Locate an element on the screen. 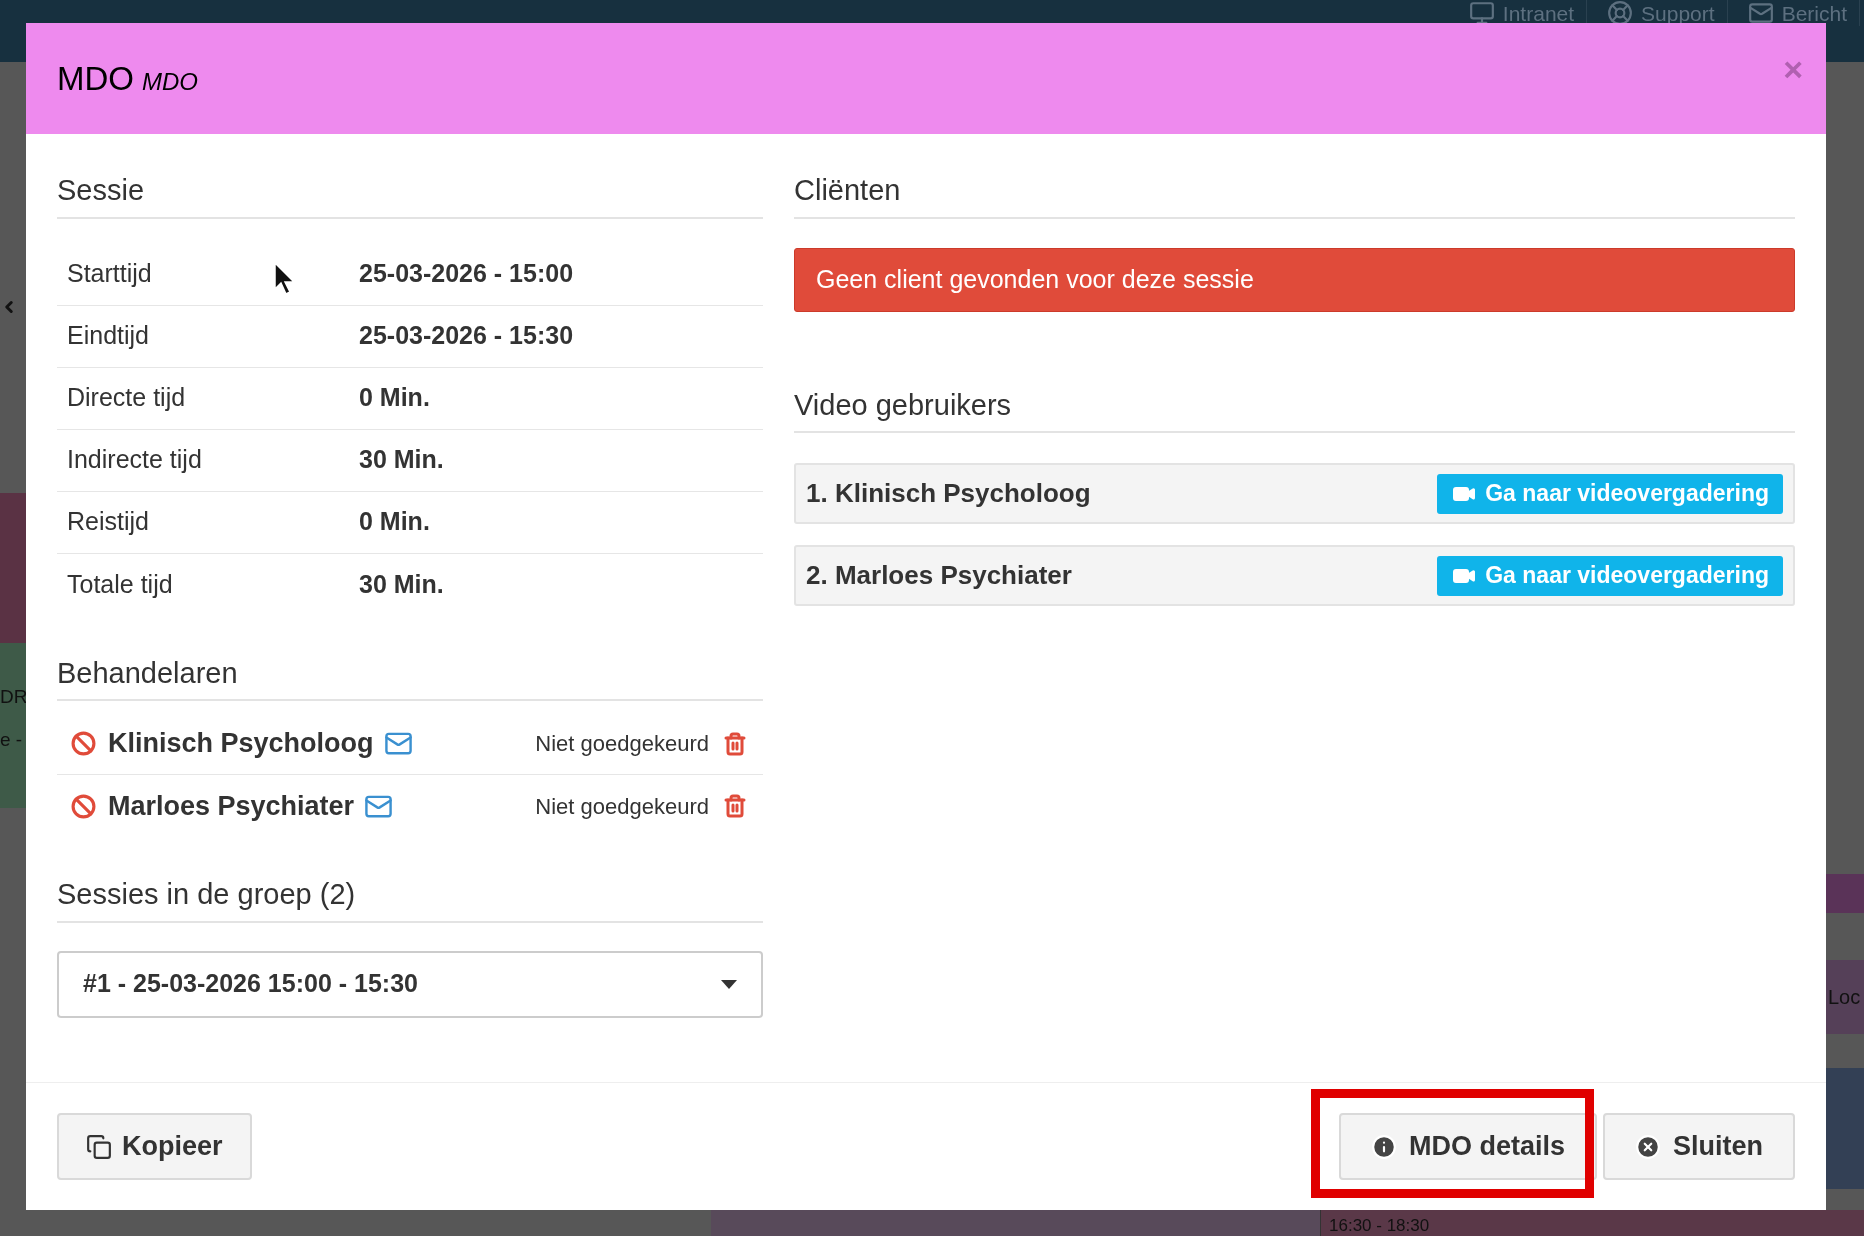 The height and width of the screenshot is (1236, 1864). modal-subtitle: MDO is located at coordinates (170, 81).